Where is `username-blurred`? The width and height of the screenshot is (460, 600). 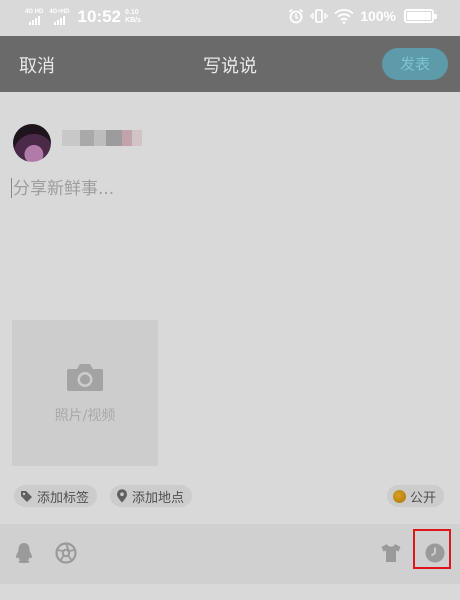
username-blurred is located at coordinates (102, 138).